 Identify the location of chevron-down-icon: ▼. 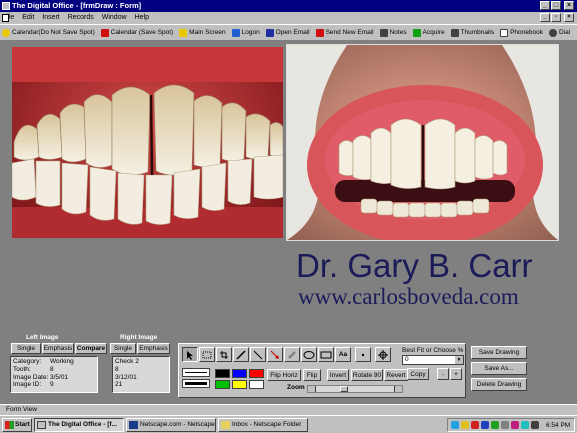
(459, 360).